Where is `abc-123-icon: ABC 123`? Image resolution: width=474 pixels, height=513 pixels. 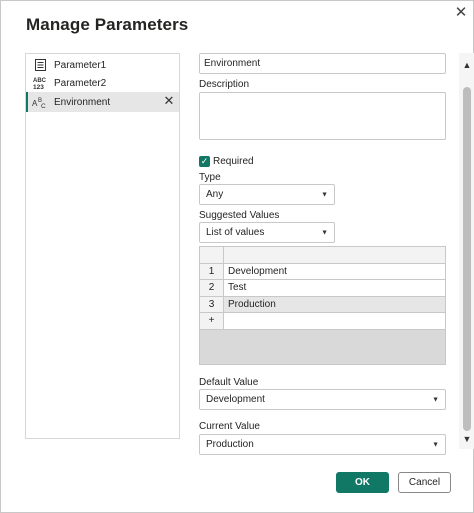
abc-123-icon: ABC 123 is located at coordinates (40, 83).